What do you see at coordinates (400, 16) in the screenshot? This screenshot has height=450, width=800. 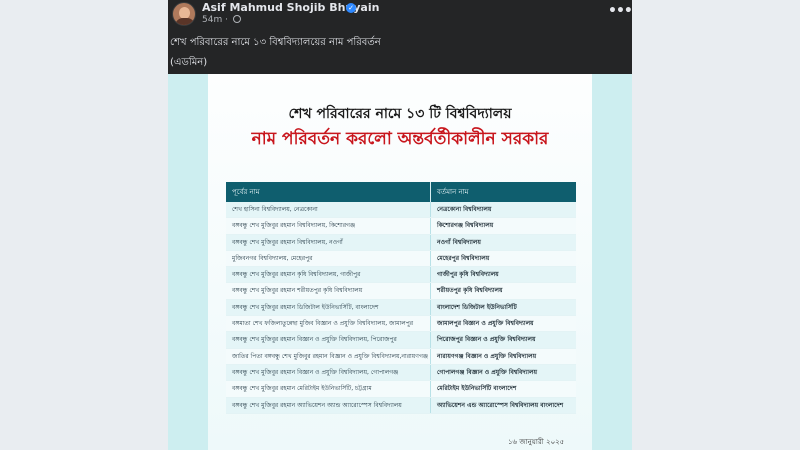 I see `post-header: Asif Mahmud Shojib Bhuyain ✓ 54m · •••` at bounding box center [400, 16].